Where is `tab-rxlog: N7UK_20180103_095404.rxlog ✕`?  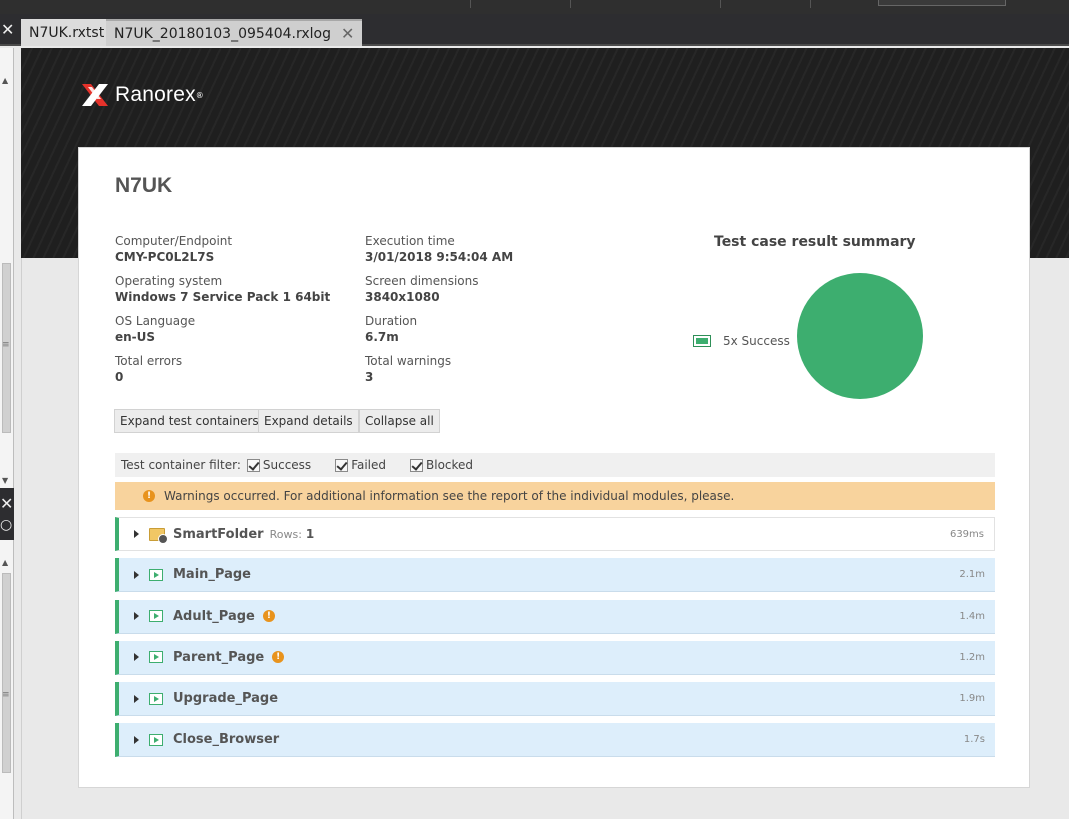
tab-rxlog: N7UK_20180103_095404.rxlog ✕ is located at coordinates (234, 32).